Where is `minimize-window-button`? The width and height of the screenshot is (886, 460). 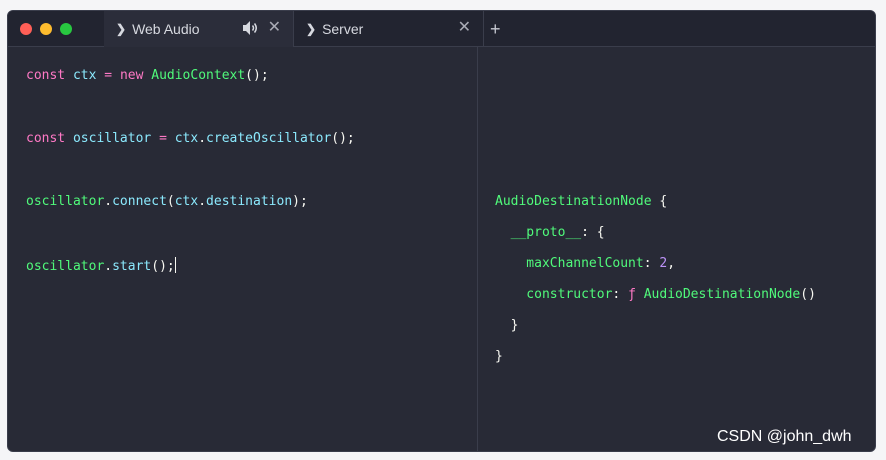
minimize-window-button is located at coordinates (46, 29).